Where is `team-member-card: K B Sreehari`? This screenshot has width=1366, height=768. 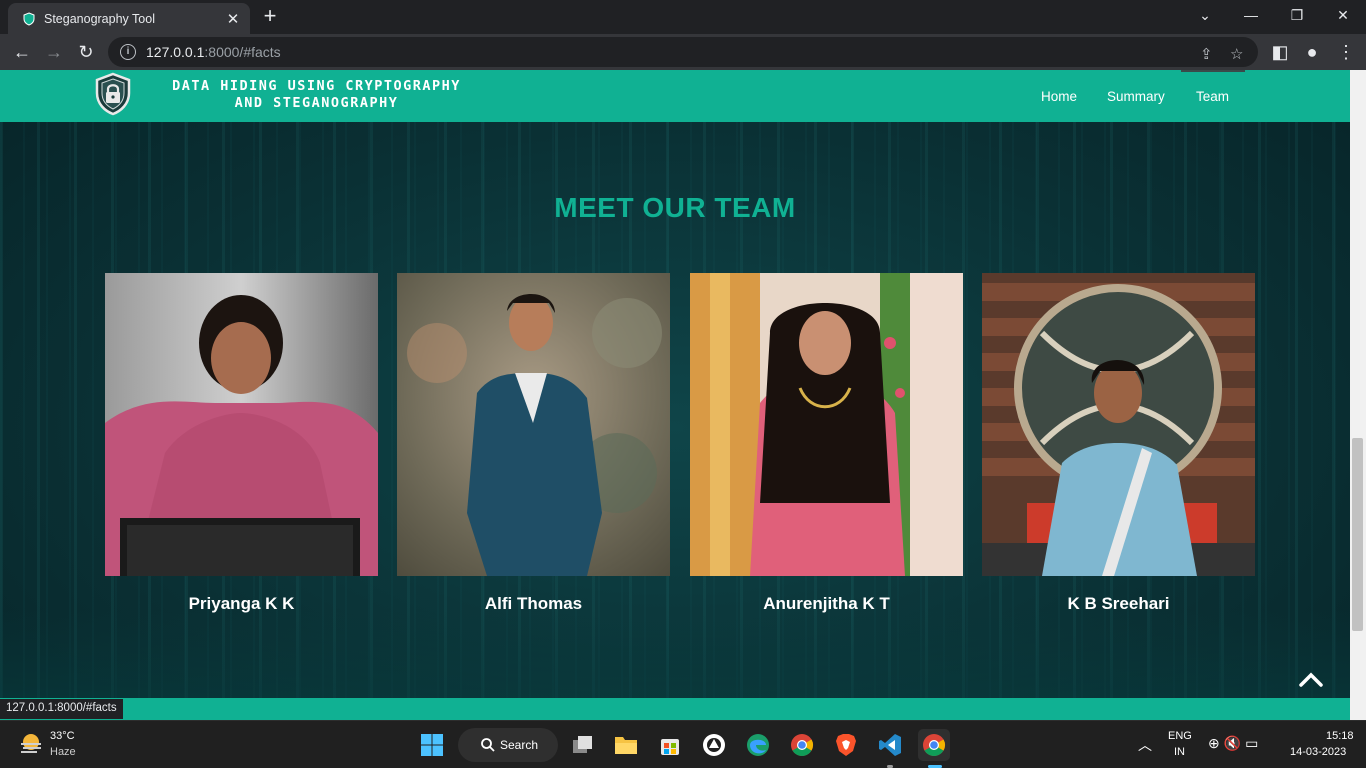
team-member-card: K B Sreehari is located at coordinates (1118, 443).